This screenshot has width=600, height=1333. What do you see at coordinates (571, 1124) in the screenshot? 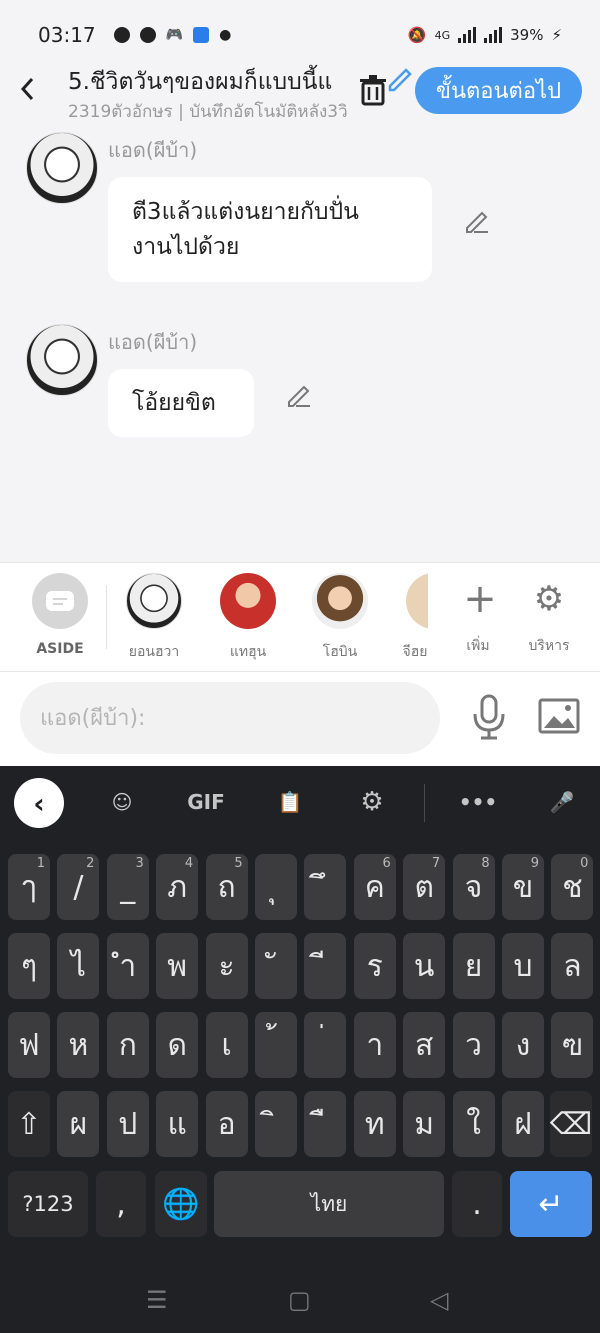
I see `backspace-key: ⌫` at bounding box center [571, 1124].